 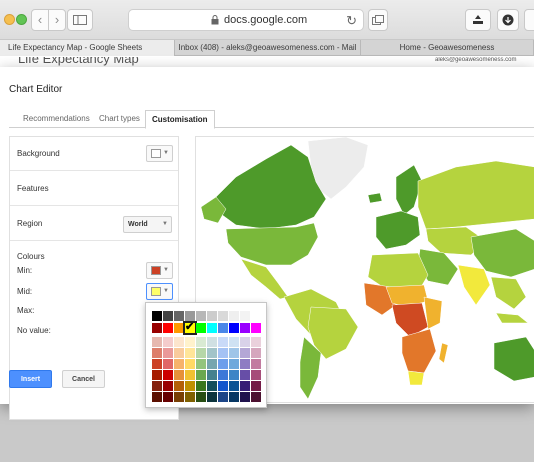 I want to click on reload-icon: ↻, so click(x=351, y=21).